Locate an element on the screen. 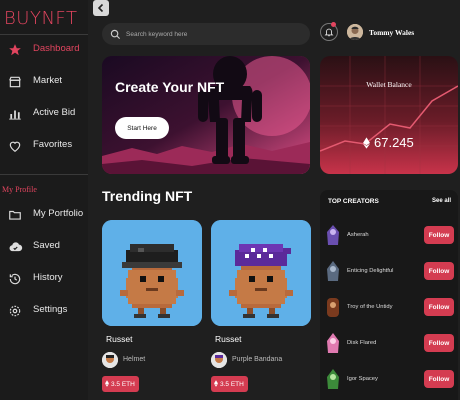 This screenshot has height=400, width=460. sidebar-item-active-bid: Active Bid is located at coordinates (44, 114).